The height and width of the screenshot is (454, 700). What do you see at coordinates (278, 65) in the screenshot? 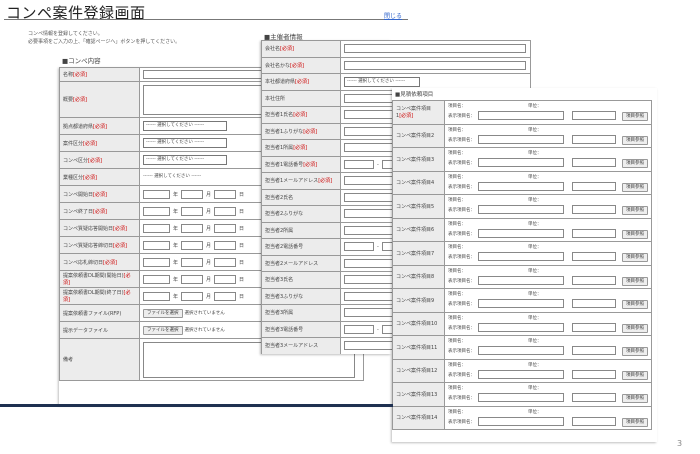
I see `organizer-field-label: 会社名かな` at bounding box center [278, 65].